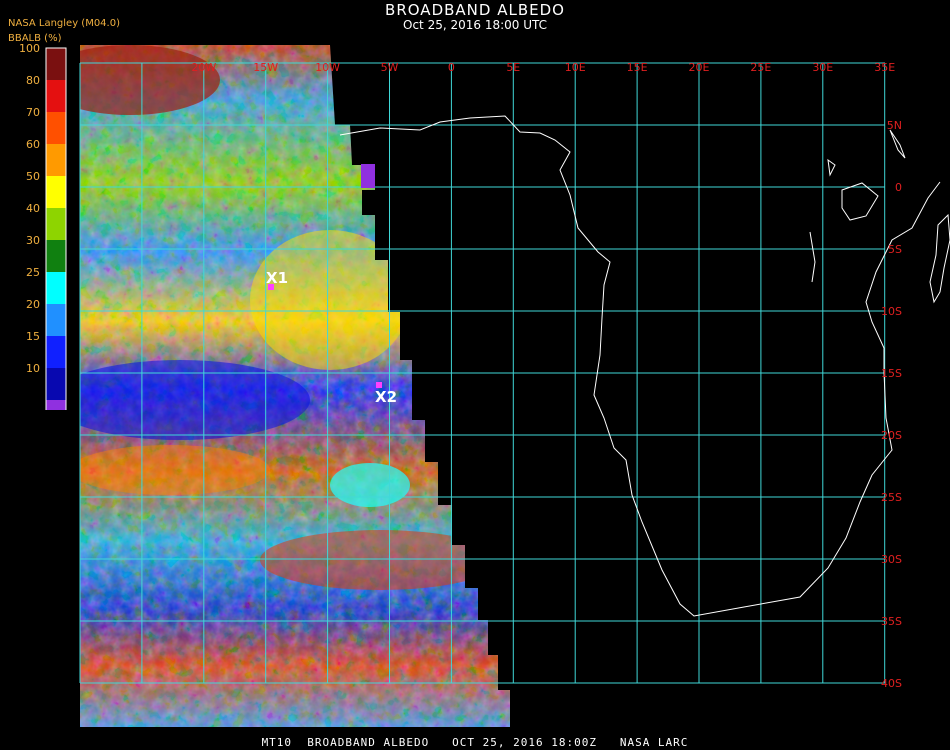  I want to click on longitude-label: 15E, so click(637, 67).